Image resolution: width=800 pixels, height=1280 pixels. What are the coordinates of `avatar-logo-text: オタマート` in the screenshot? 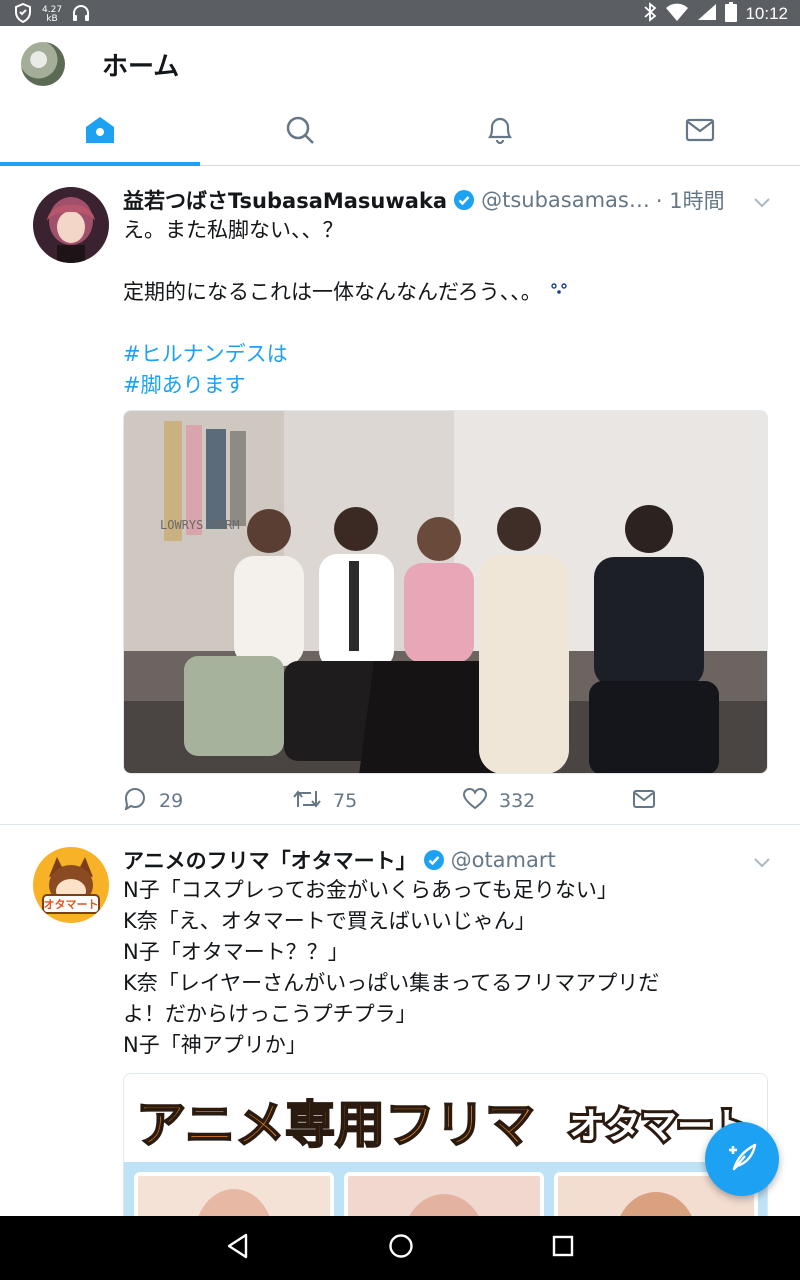 It's located at (71, 904).